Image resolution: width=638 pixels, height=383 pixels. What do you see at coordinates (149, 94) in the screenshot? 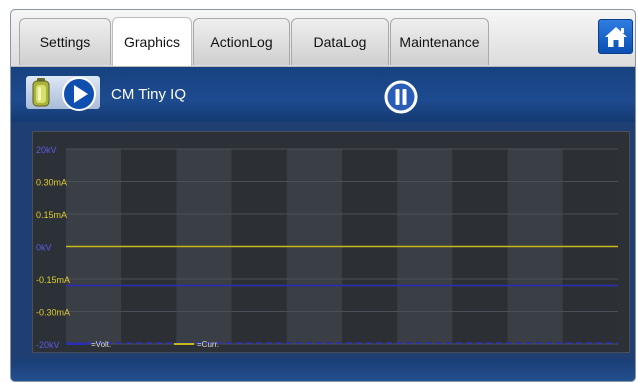
I see `device-name: CM Tiny IQ` at bounding box center [149, 94].